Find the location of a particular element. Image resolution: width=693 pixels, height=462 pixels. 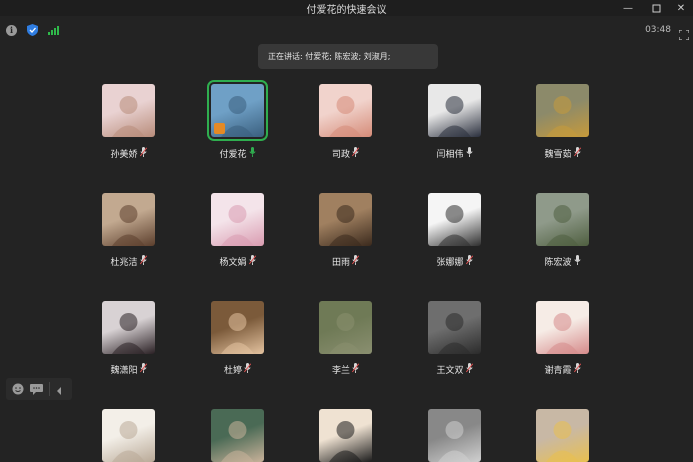

meeting-timer: 03:48 is located at coordinates (658, 30).